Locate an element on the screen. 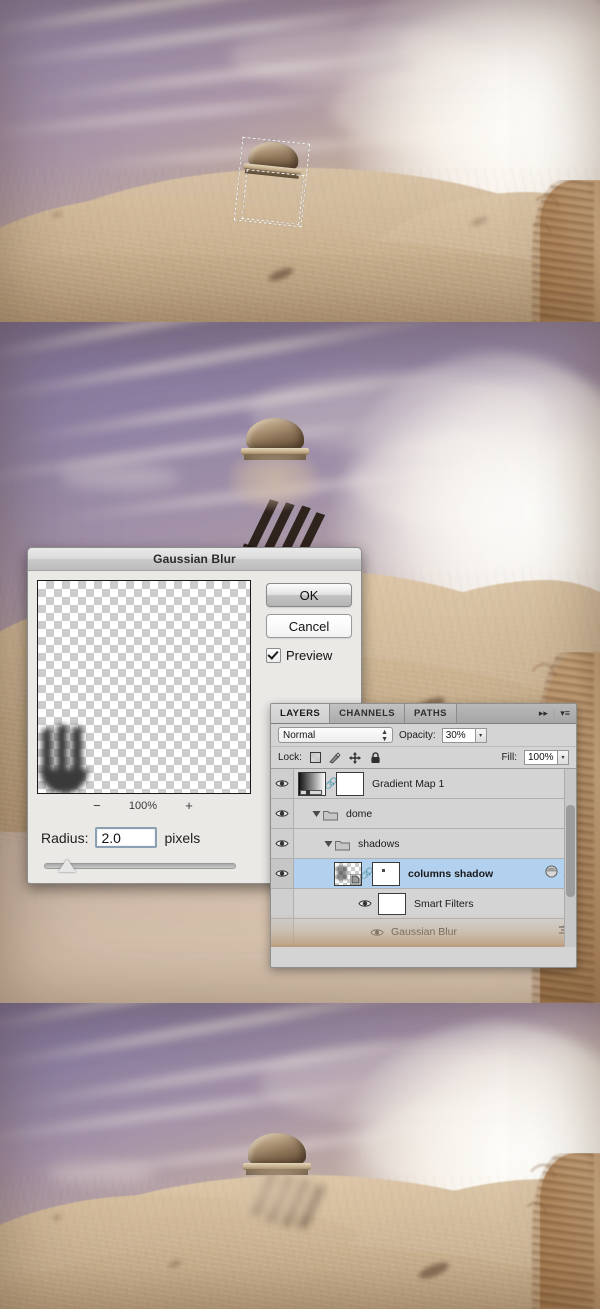 This screenshot has height=1309, width=600. lock-transparent-pixels-icon is located at coordinates (315, 757).